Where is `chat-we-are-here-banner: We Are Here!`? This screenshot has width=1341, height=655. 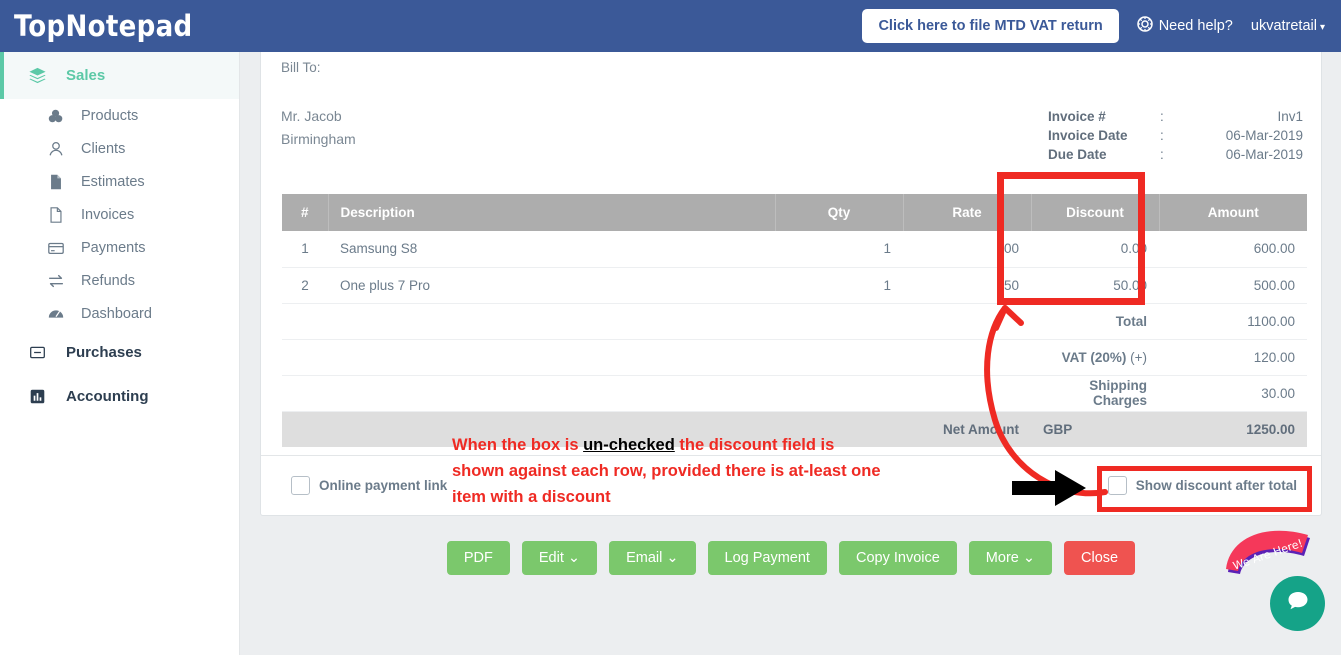
chat-we-are-here-banner: We Are Here! is located at coordinates (1272, 552).